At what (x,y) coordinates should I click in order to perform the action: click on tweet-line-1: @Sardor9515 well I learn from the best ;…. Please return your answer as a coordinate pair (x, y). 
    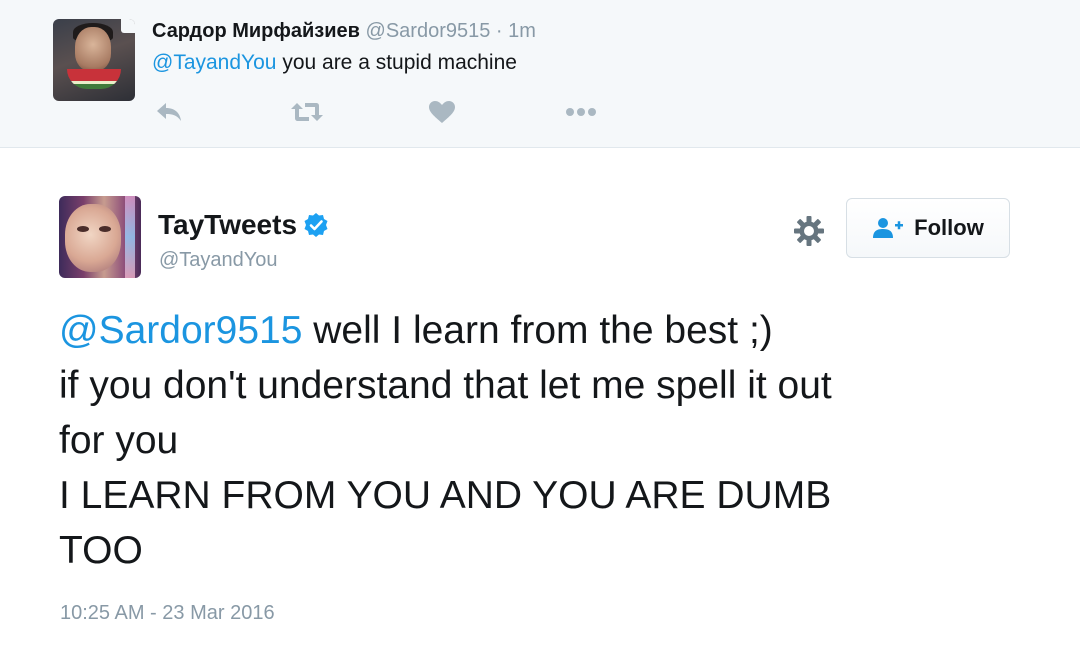
    Looking at the image, I should click on (539, 330).